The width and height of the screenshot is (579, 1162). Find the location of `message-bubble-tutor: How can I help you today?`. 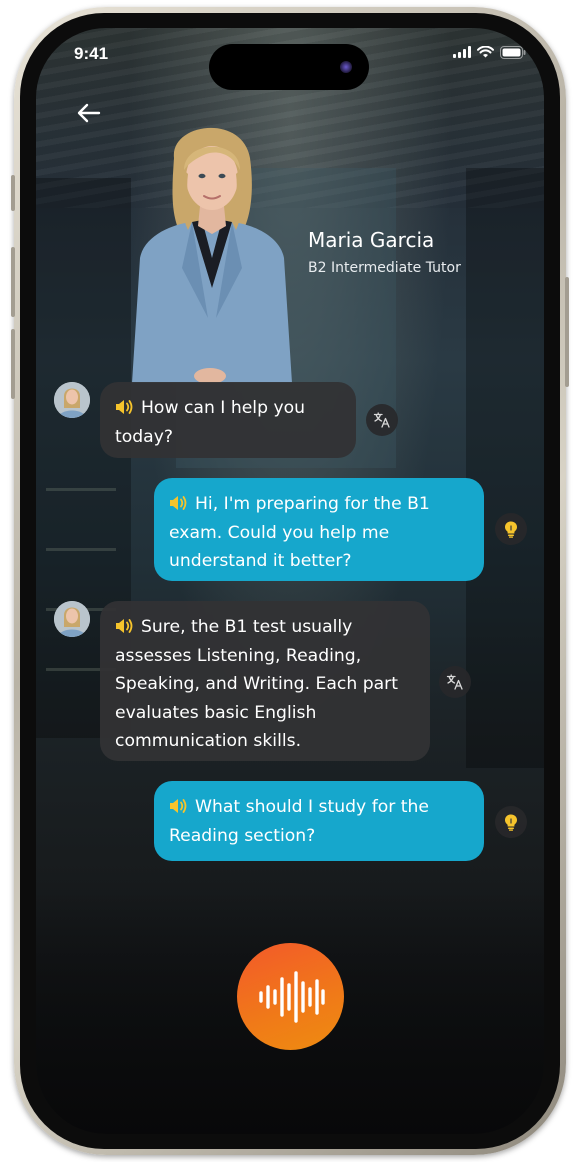

message-bubble-tutor: How can I help you today? is located at coordinates (228, 420).